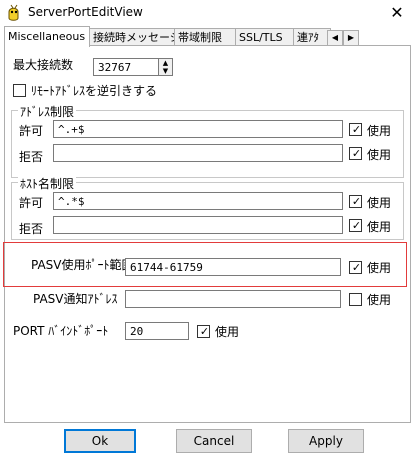 The width and height of the screenshot is (416, 464). Describe the element at coordinates (85, 12) in the screenshot. I see `window-title: ServerPortEditView` at that location.